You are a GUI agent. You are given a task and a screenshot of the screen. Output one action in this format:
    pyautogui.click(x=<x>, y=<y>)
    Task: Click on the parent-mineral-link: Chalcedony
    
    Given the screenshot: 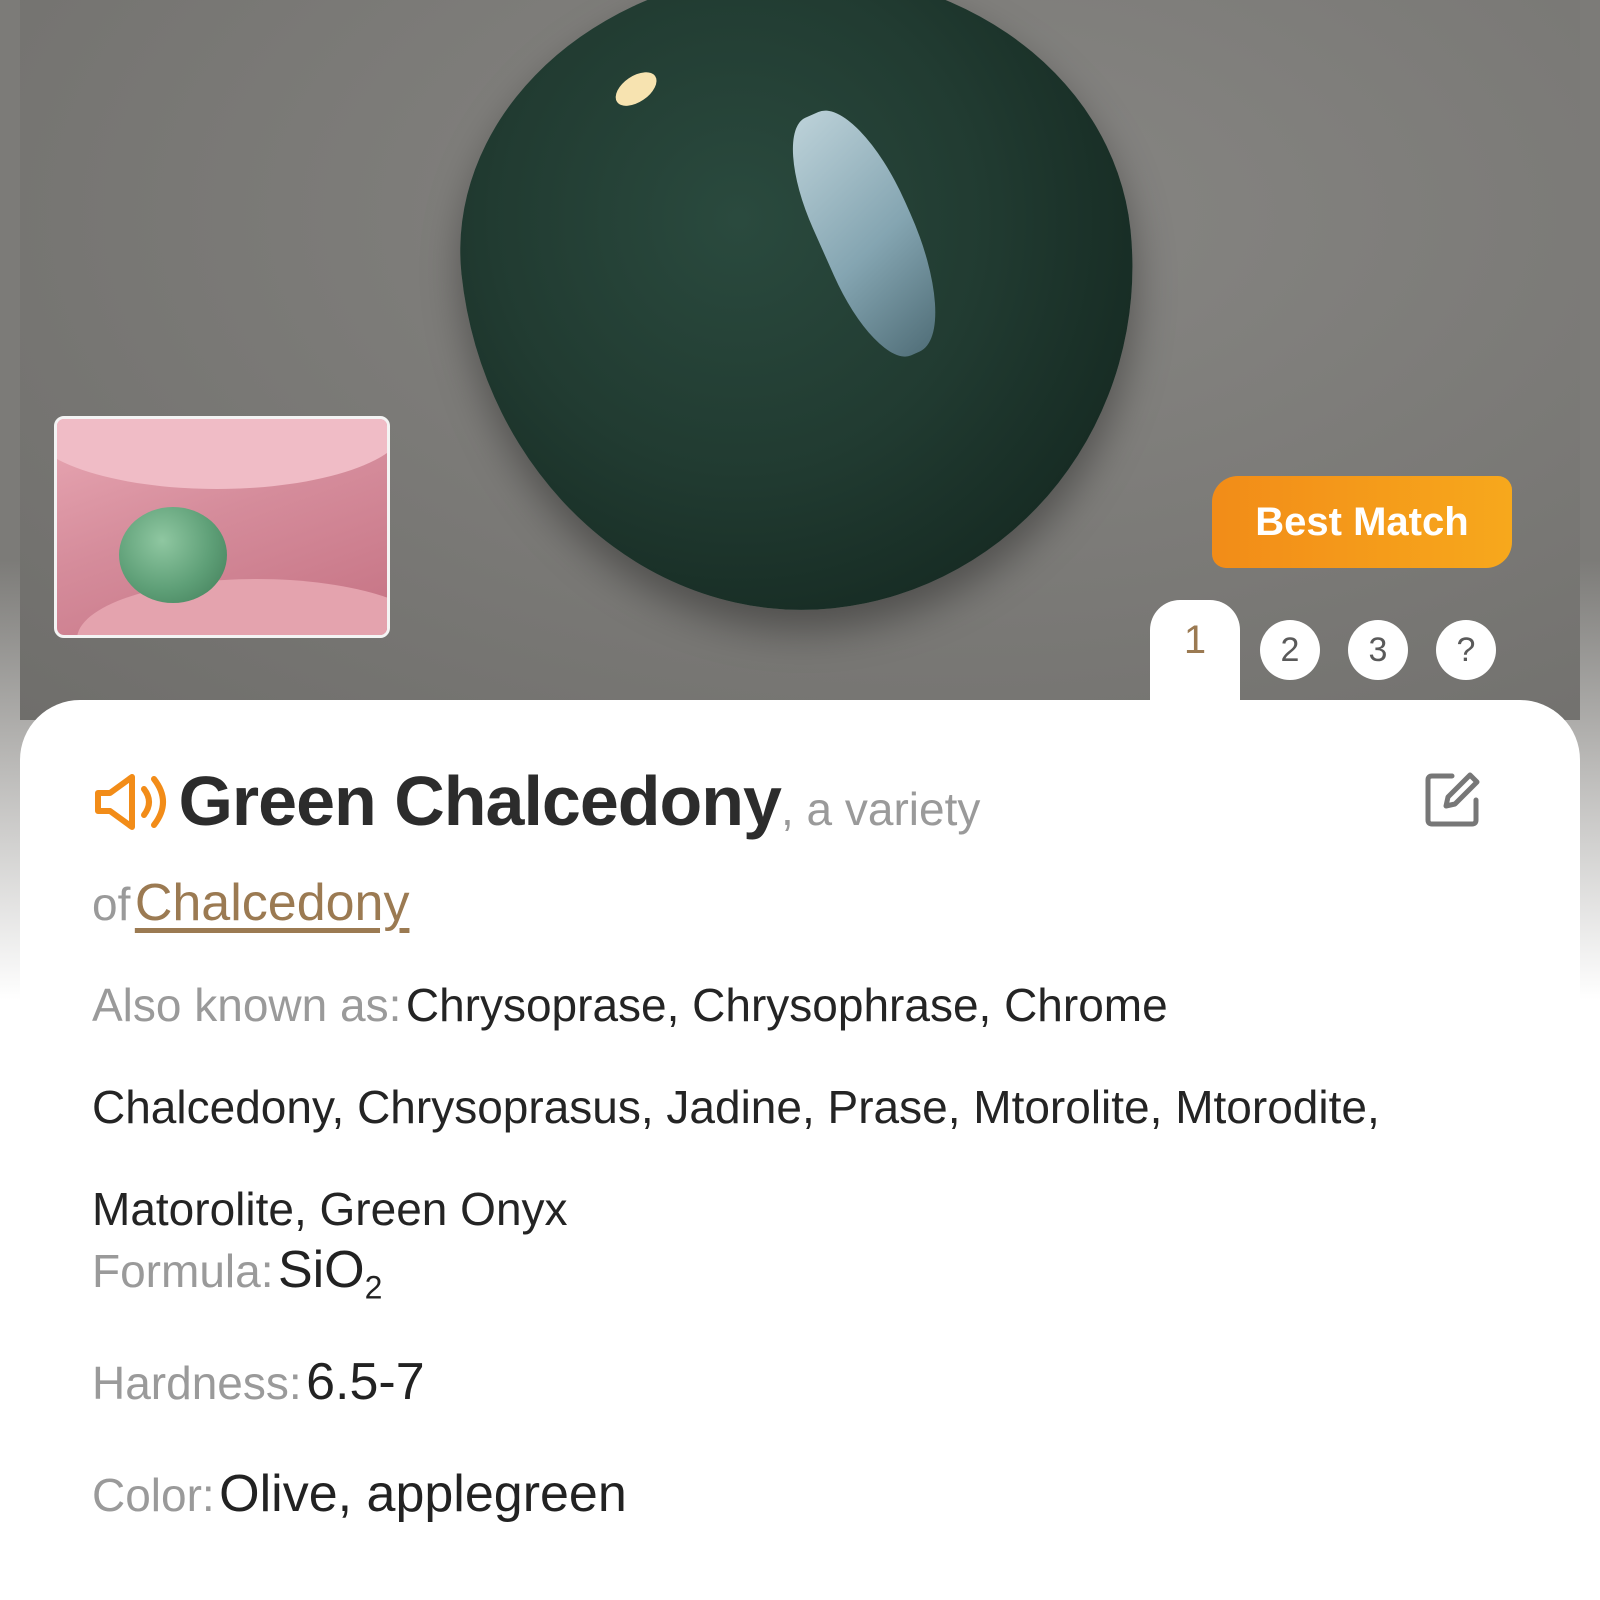 What is the action you would take?
    pyautogui.click(x=272, y=903)
    